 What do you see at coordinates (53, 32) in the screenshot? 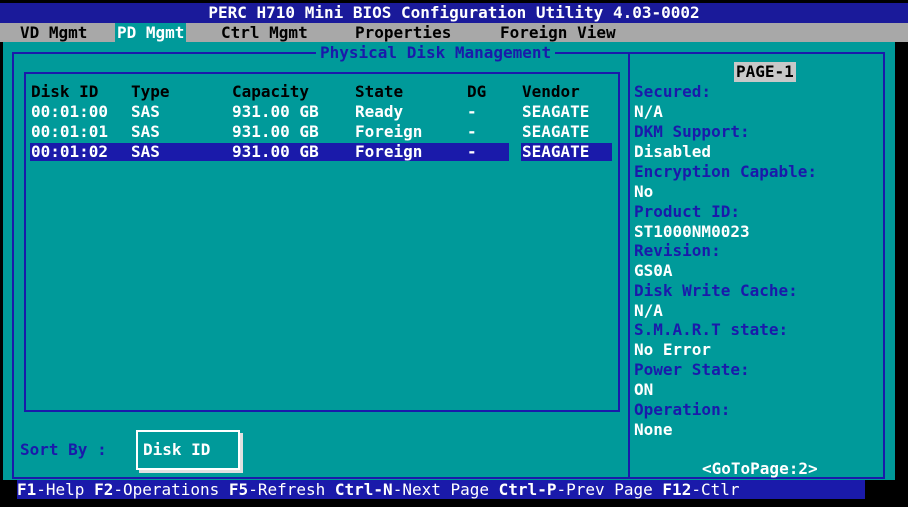
I see `tab-vd-mgmt: VD Mgmt` at bounding box center [53, 32].